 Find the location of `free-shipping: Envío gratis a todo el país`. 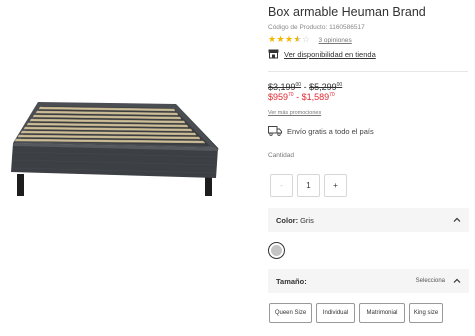

free-shipping: Envío gratis a todo el país is located at coordinates (321, 131).